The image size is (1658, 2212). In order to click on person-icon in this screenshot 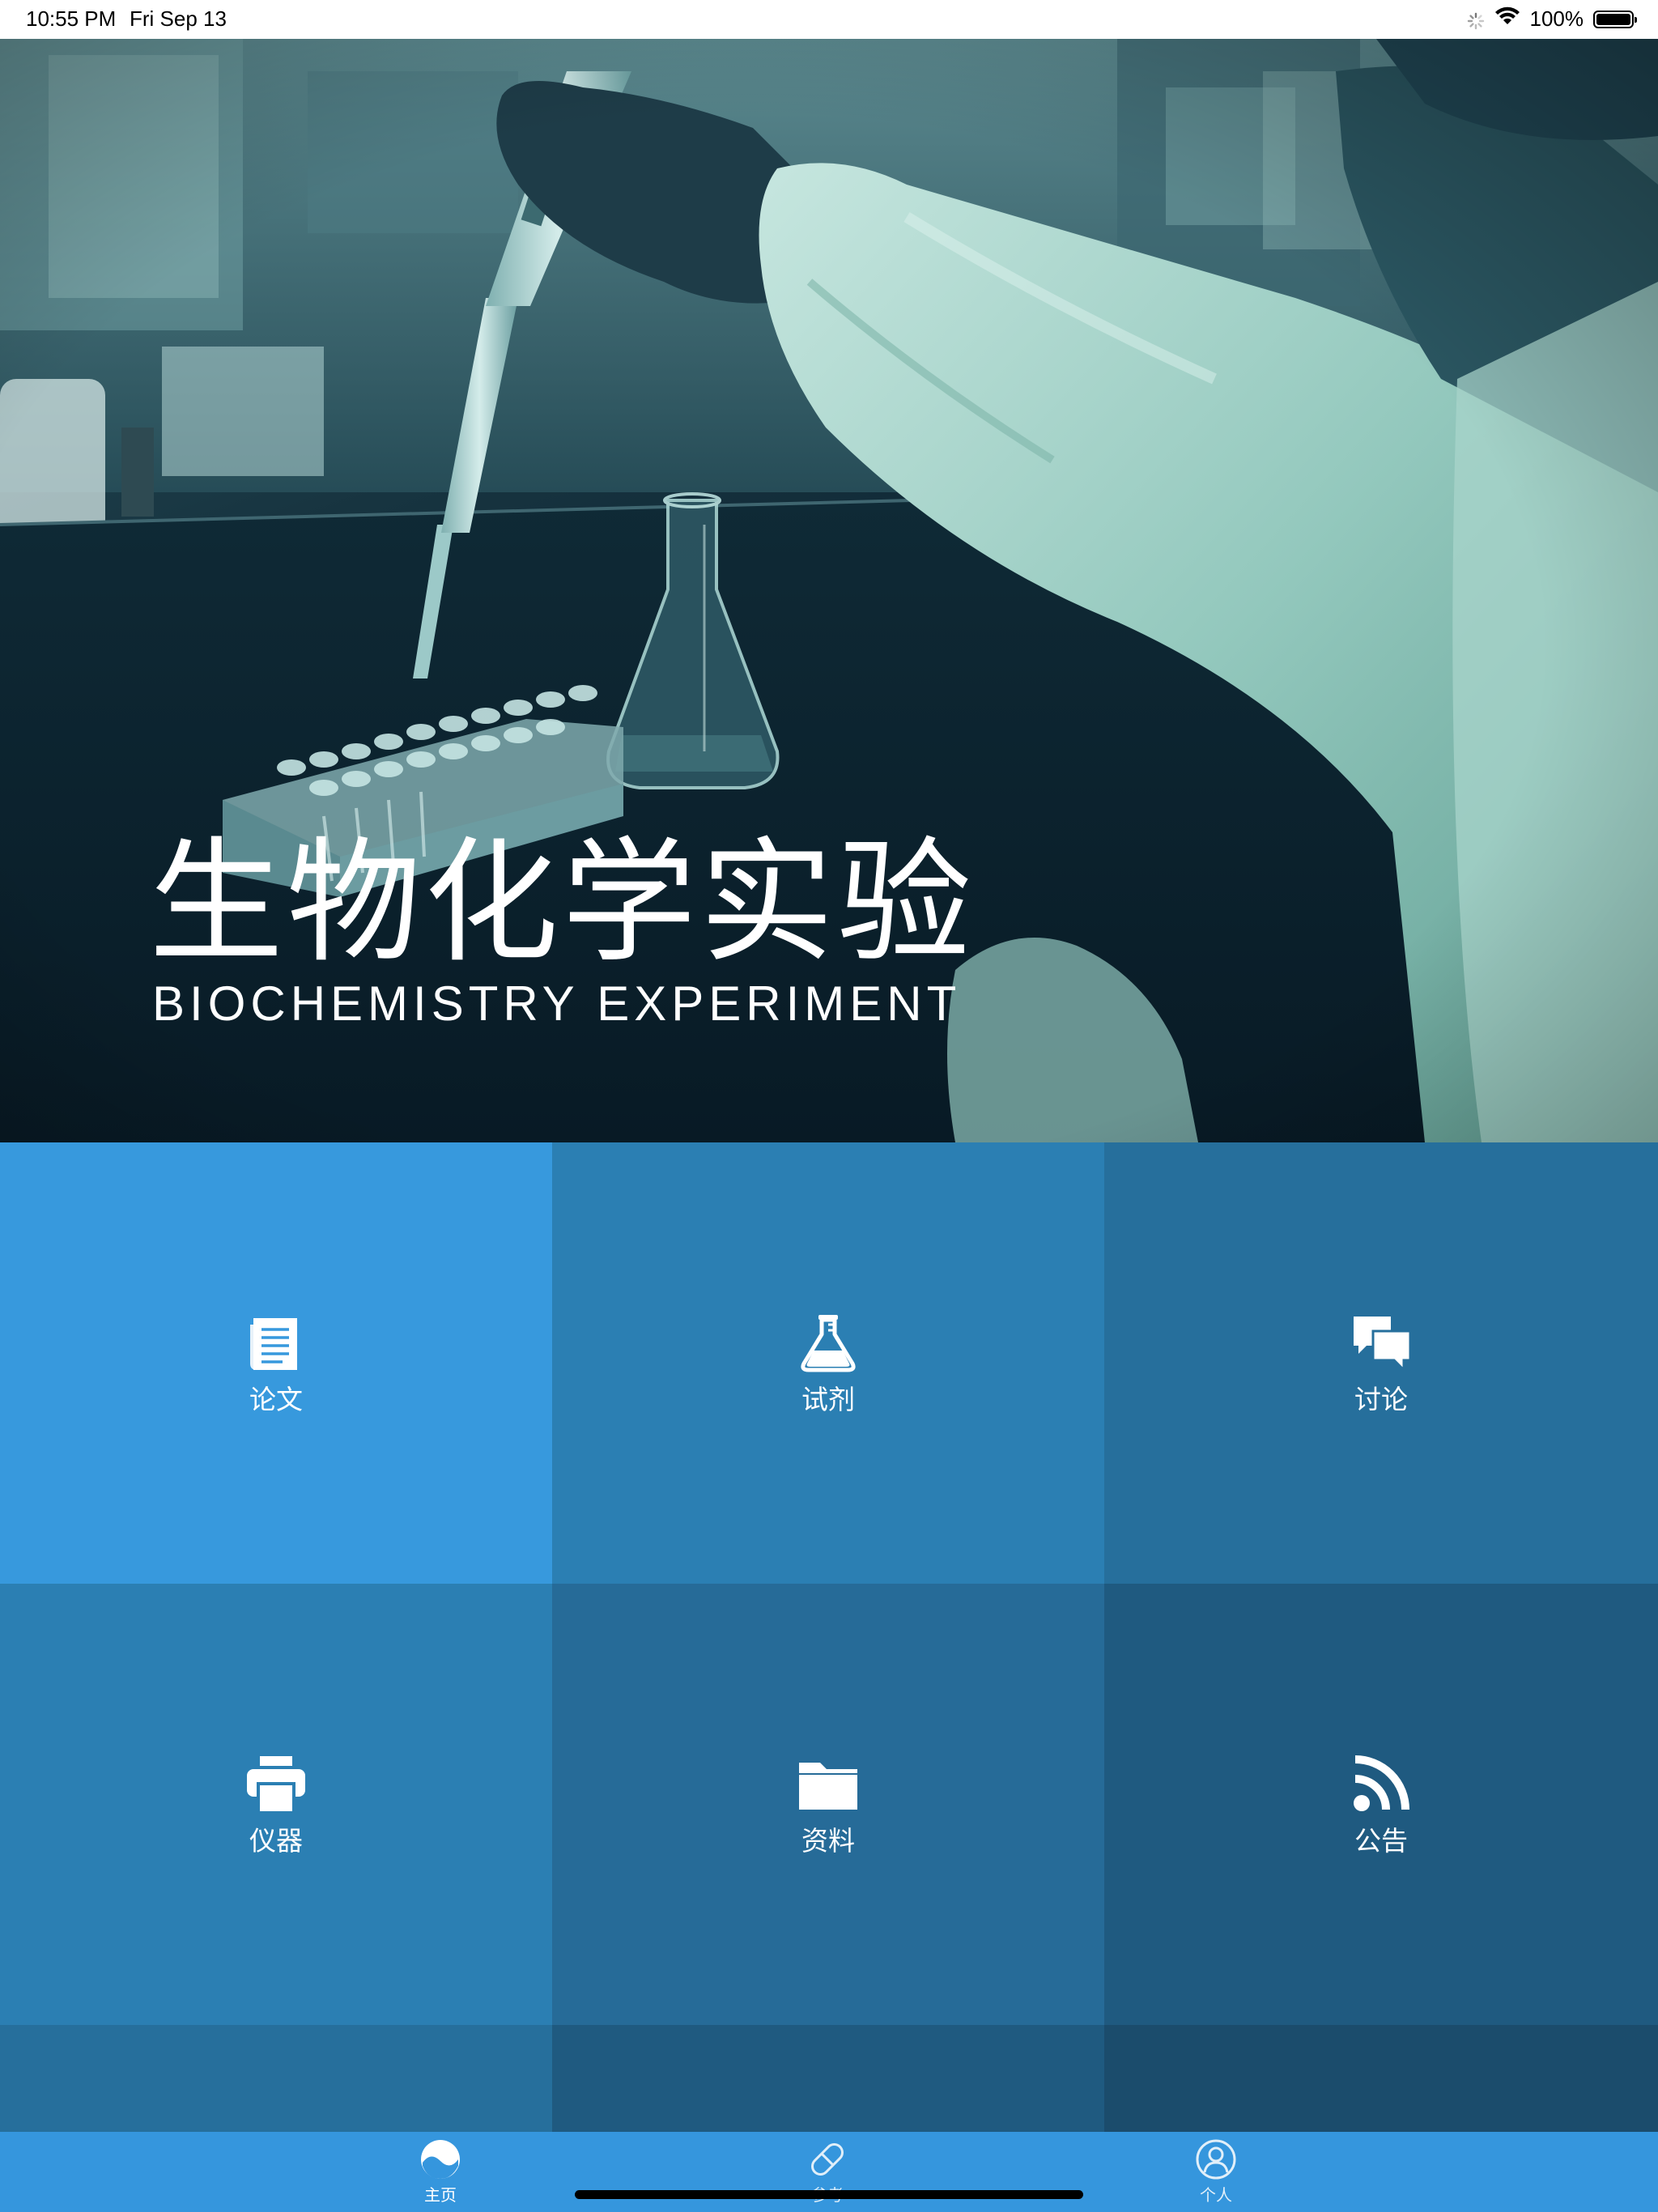, I will do `click(1216, 2160)`.